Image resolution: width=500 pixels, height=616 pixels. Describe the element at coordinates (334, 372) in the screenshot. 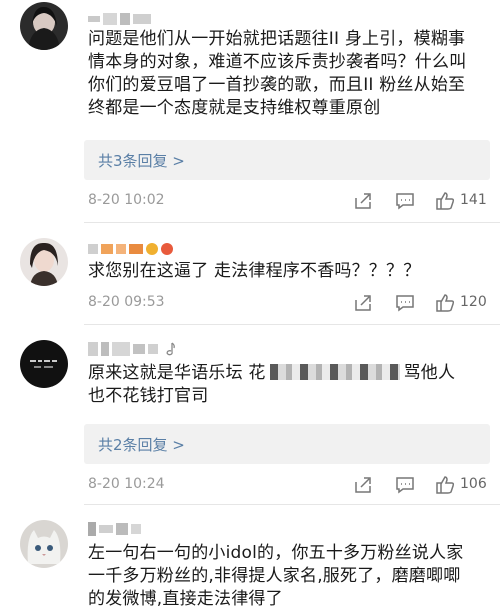

I see `redacted-text` at that location.